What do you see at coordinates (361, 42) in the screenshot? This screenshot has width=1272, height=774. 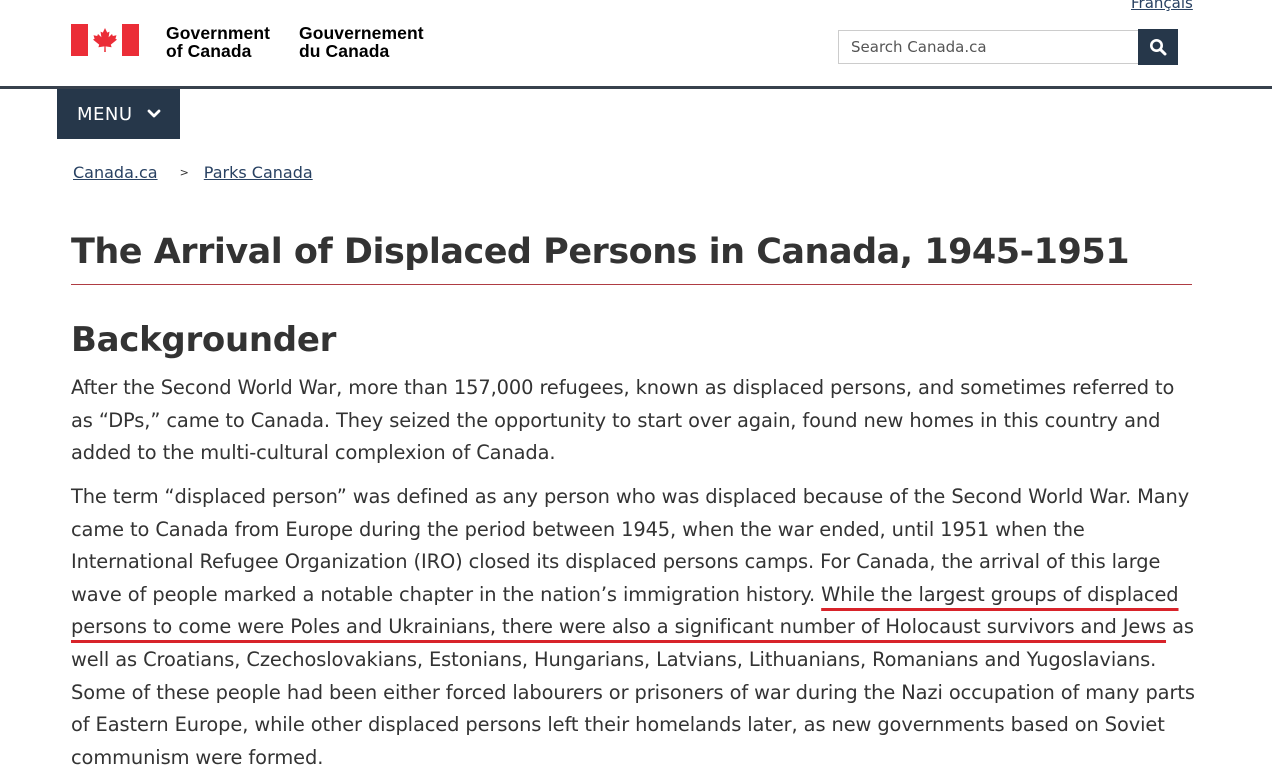 I see `wordmark-french: Gouvernement du Canada` at bounding box center [361, 42].